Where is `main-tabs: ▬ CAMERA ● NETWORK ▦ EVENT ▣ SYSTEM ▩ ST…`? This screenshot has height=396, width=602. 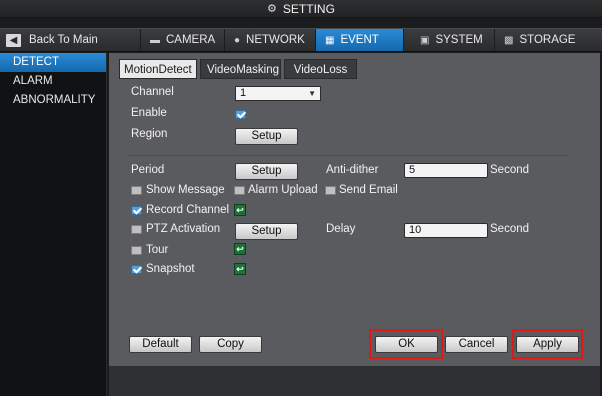
main-tabs: ▬ CAMERA ● NETWORK ▦ EVENT ▣ SYSTEM ▩ ST… is located at coordinates (361, 40).